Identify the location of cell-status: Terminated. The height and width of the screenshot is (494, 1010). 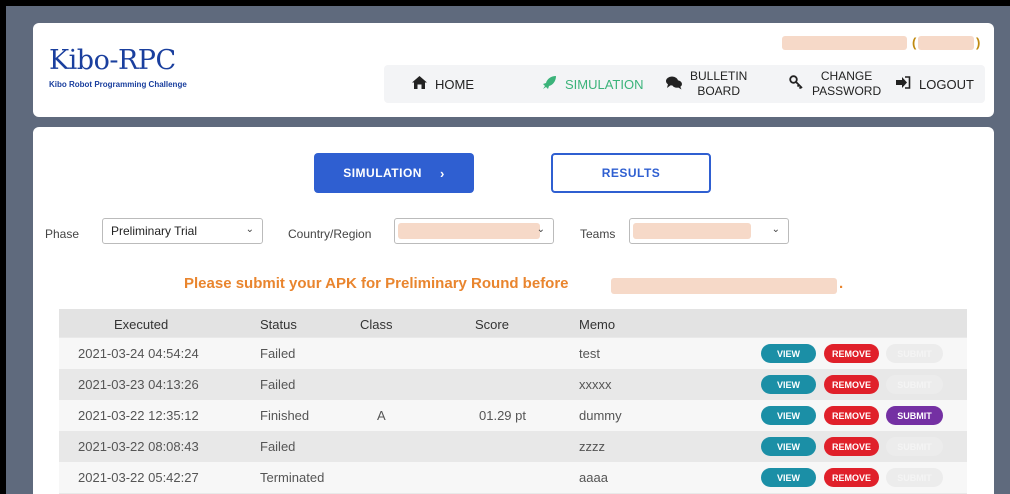
(292, 477).